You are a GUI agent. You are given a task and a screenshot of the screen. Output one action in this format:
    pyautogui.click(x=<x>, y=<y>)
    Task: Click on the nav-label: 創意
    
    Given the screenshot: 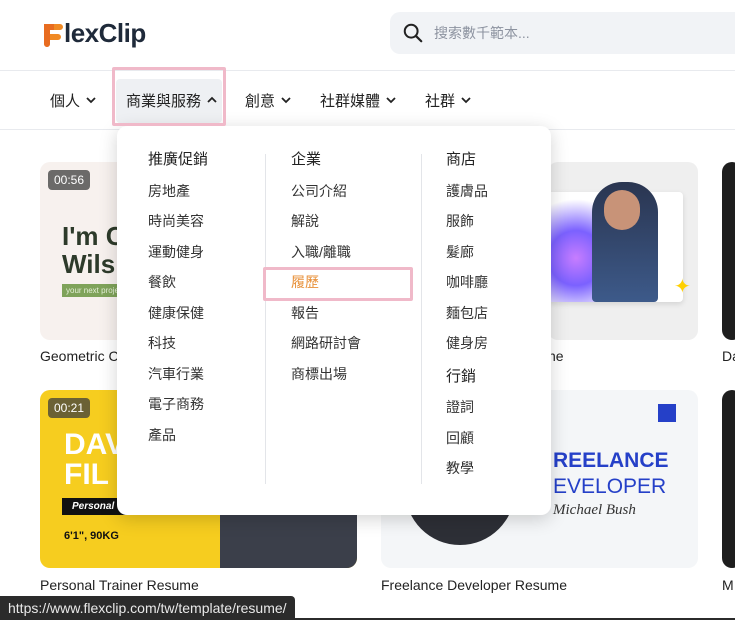 What is the action you would take?
    pyautogui.click(x=260, y=101)
    